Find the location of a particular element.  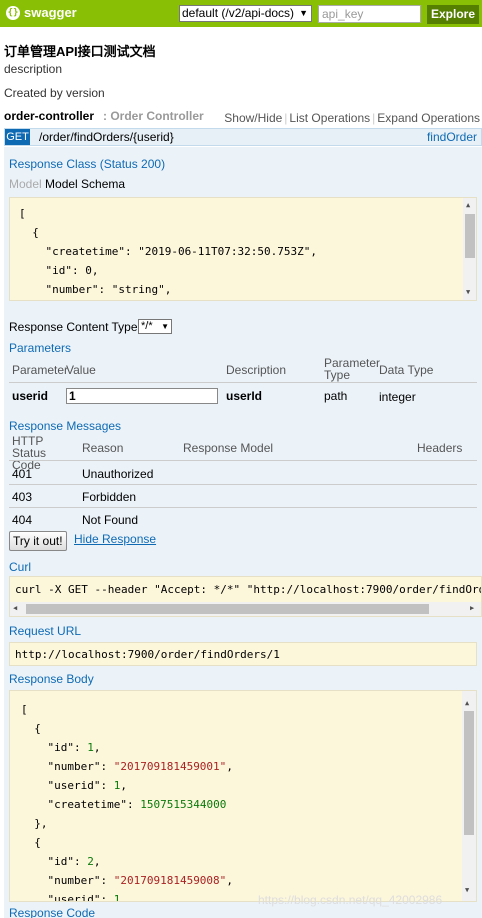

userid-input: 1 is located at coordinates (142, 396).